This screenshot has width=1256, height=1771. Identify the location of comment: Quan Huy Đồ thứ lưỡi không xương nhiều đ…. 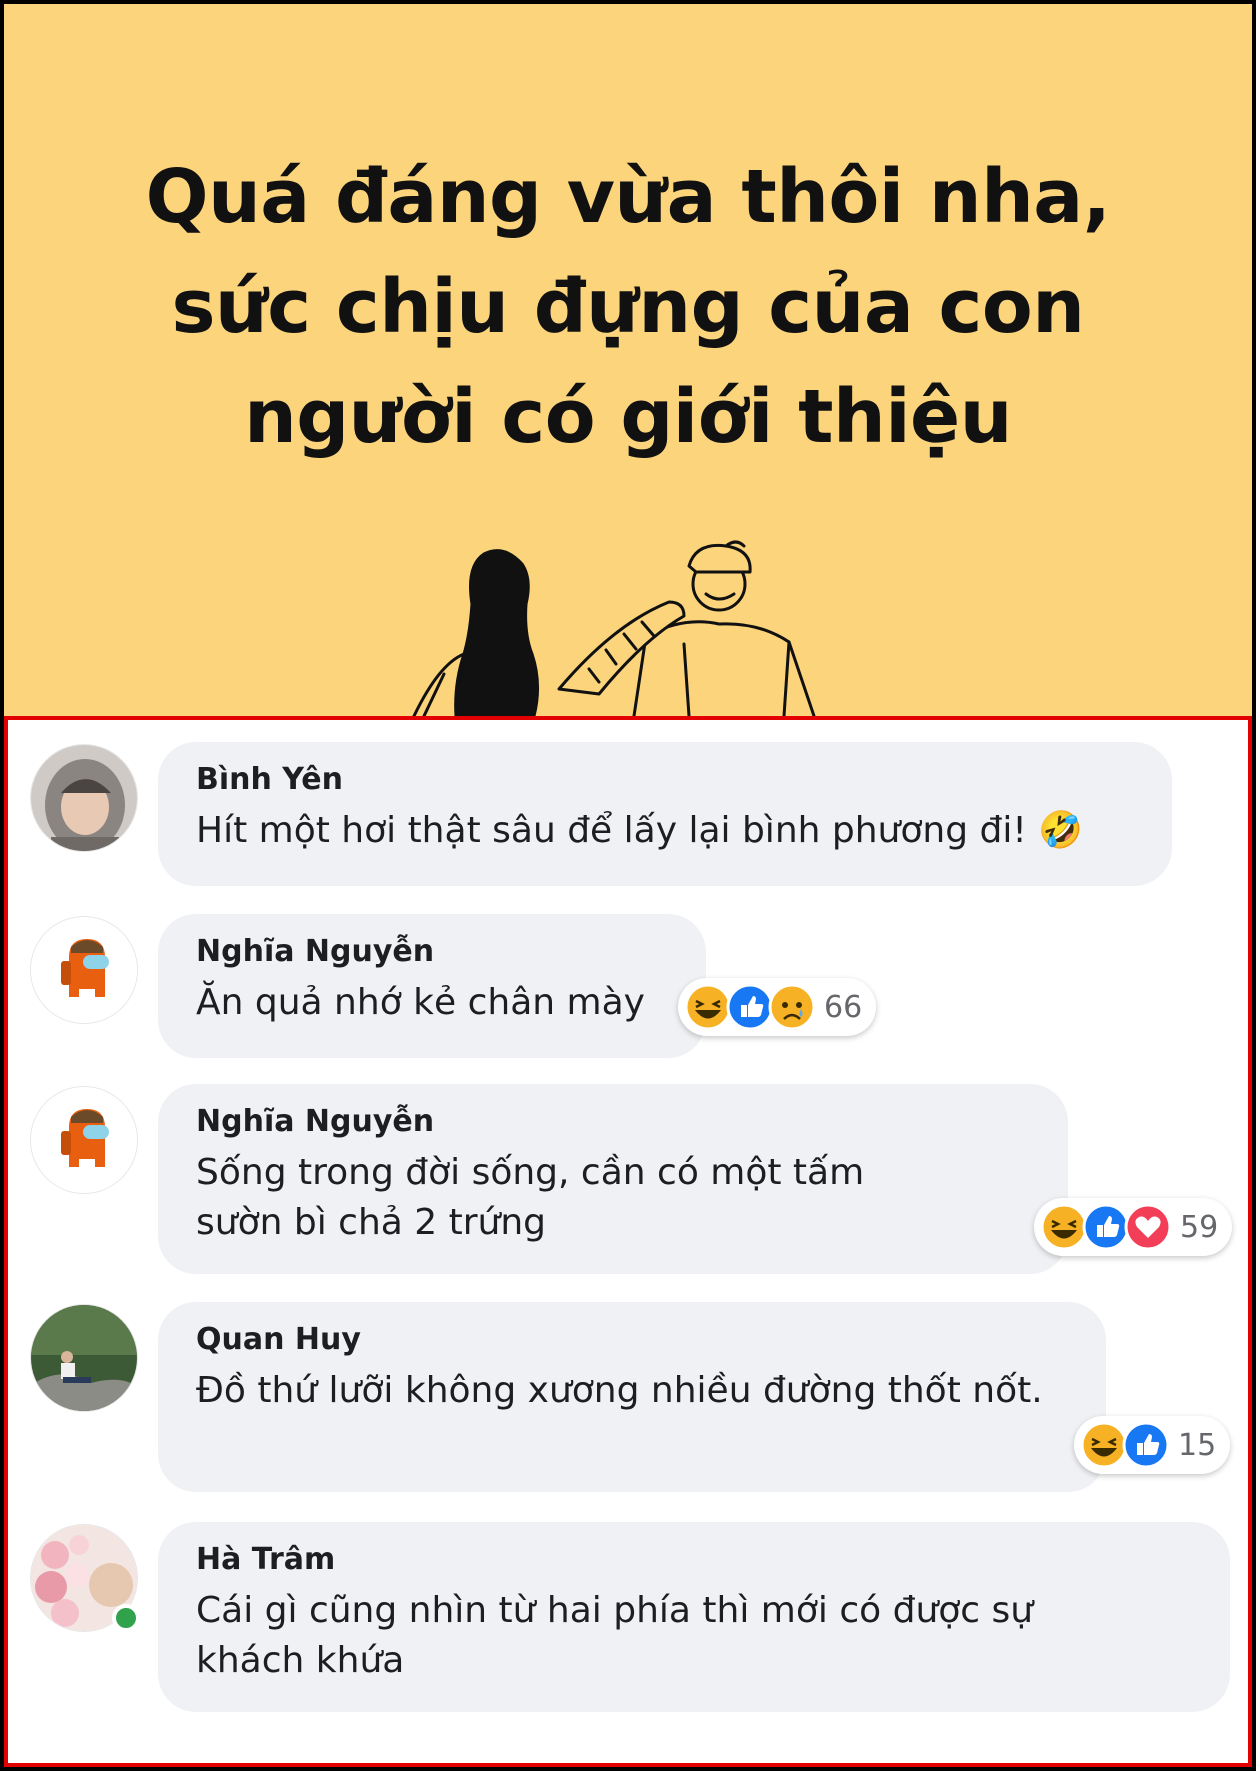
(628, 1400).